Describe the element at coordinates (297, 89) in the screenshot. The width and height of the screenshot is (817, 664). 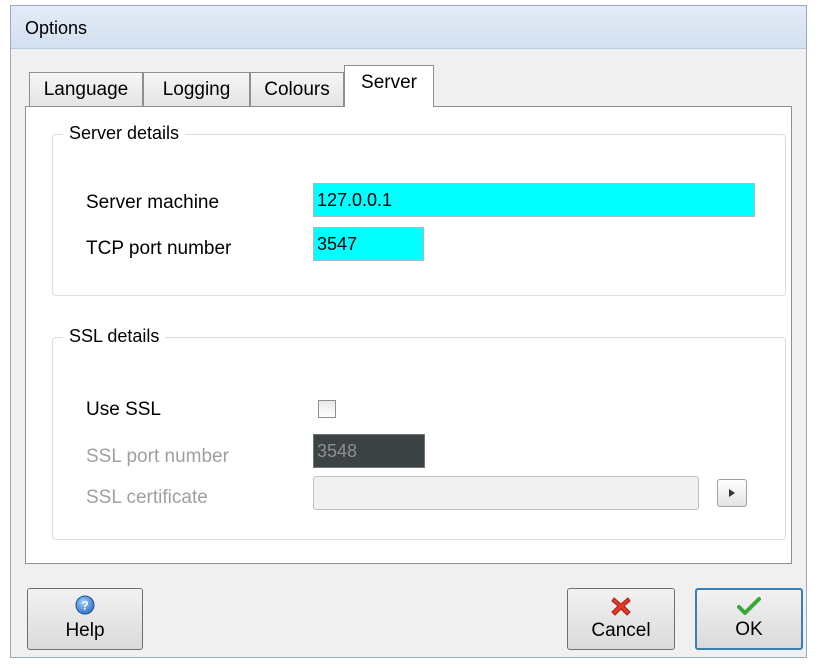
I see `tab-colours: Colours` at that location.